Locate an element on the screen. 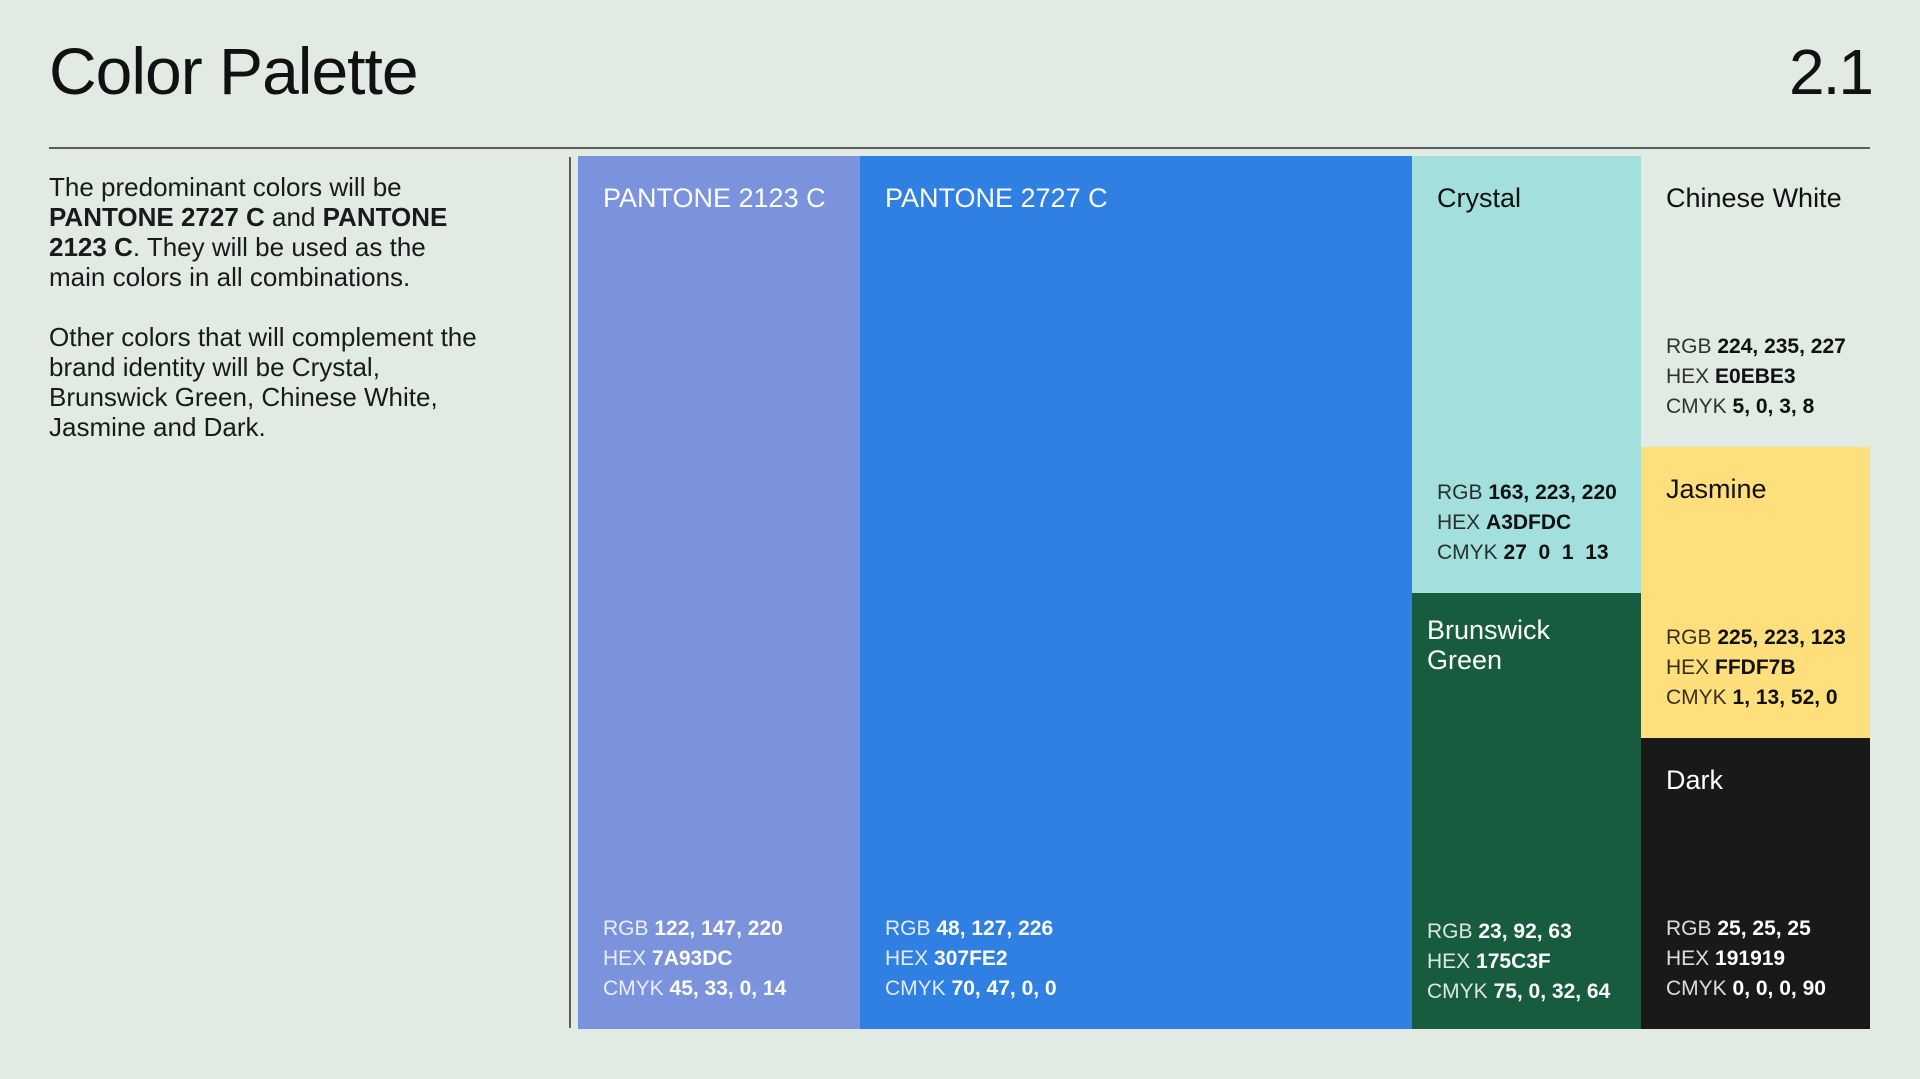 The width and height of the screenshot is (1920, 1079). cmyk-line: CMYK 70, 47, 0, 0 is located at coordinates (971, 989).